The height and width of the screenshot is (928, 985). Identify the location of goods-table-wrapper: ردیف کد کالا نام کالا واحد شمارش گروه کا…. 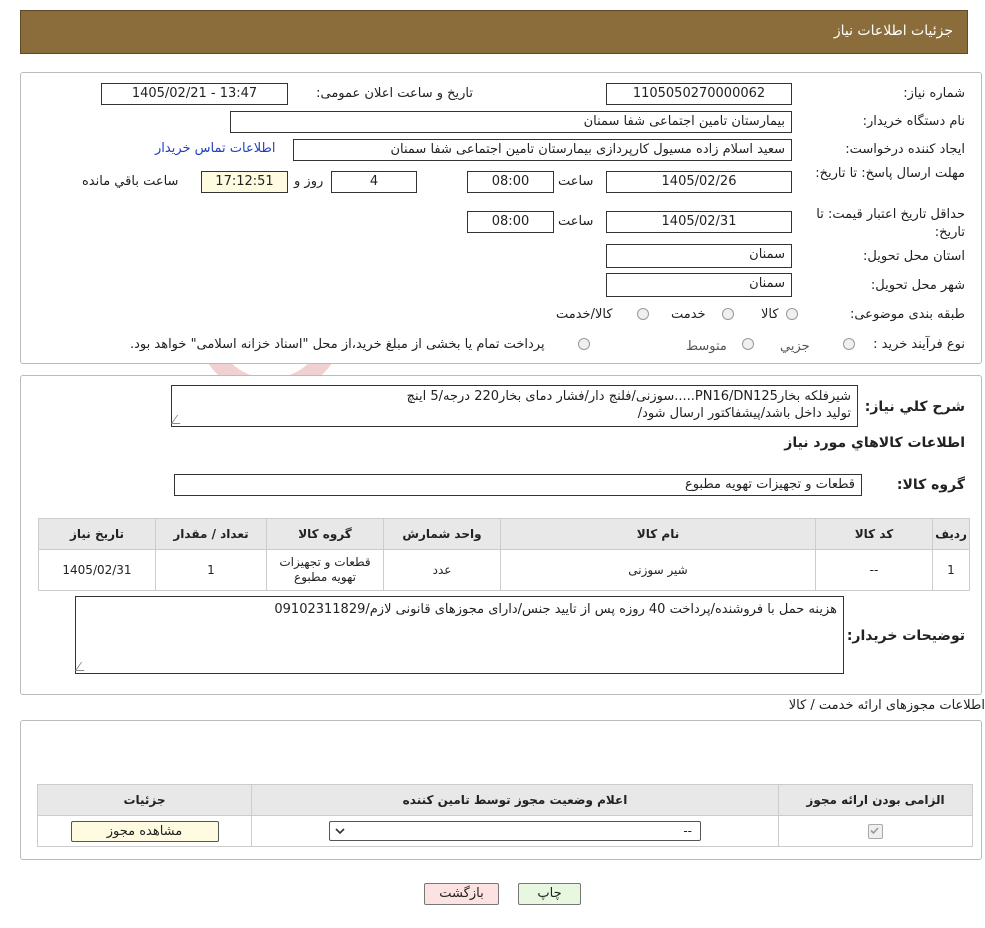
(504, 554).